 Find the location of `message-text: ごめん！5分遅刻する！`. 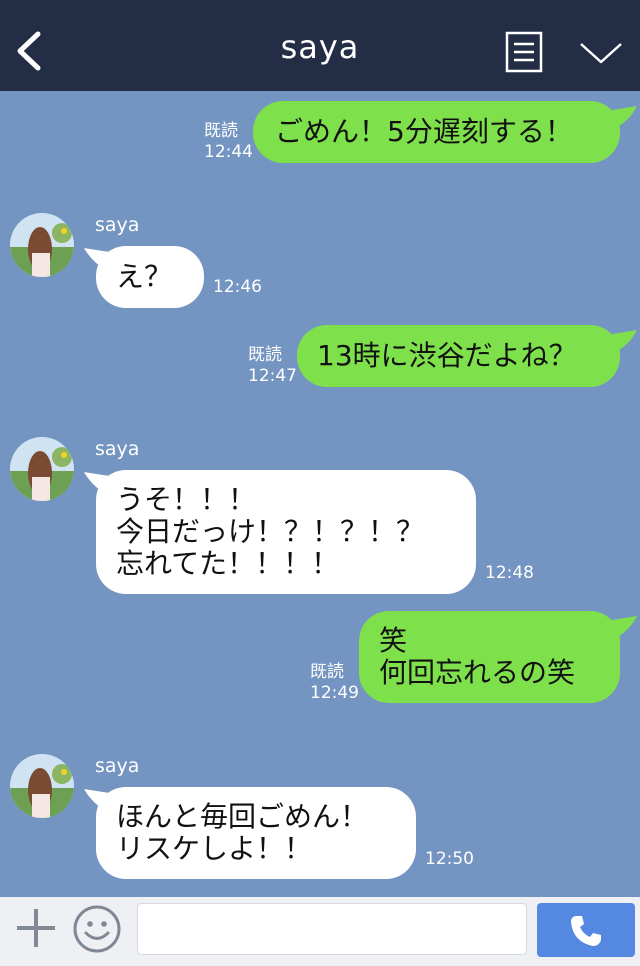

message-text: ごめん！5分遅刻する！ is located at coordinates (424, 131).